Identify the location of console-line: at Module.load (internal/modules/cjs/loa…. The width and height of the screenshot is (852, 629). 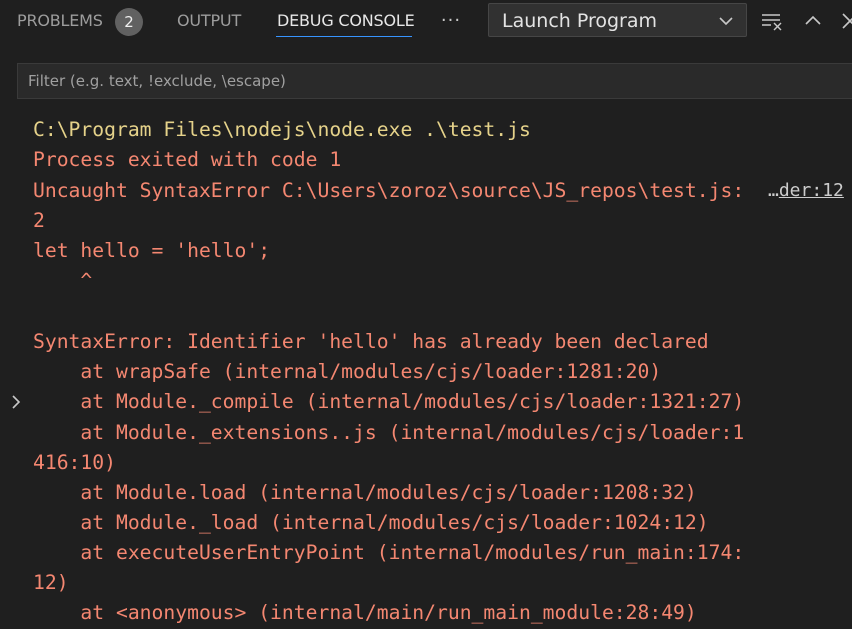
(365, 492).